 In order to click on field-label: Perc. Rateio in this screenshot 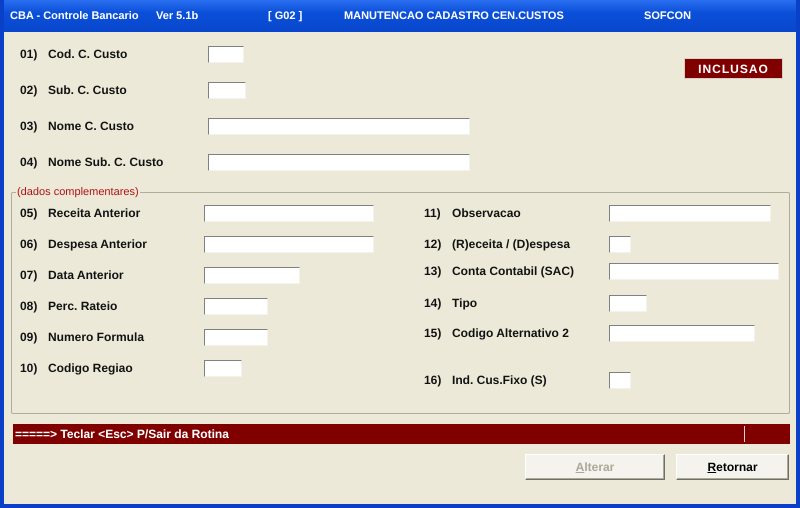, I will do `click(83, 306)`.